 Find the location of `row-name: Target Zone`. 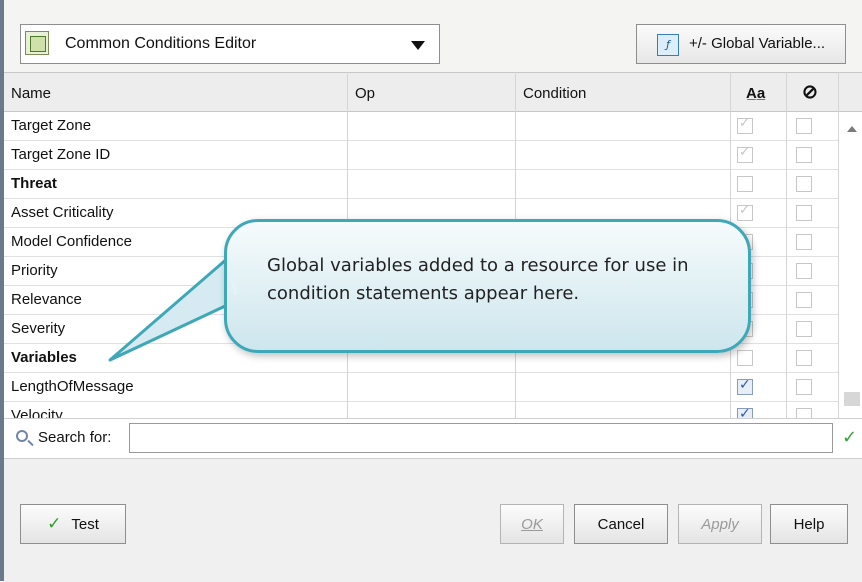

row-name: Target Zone is located at coordinates (51, 125).